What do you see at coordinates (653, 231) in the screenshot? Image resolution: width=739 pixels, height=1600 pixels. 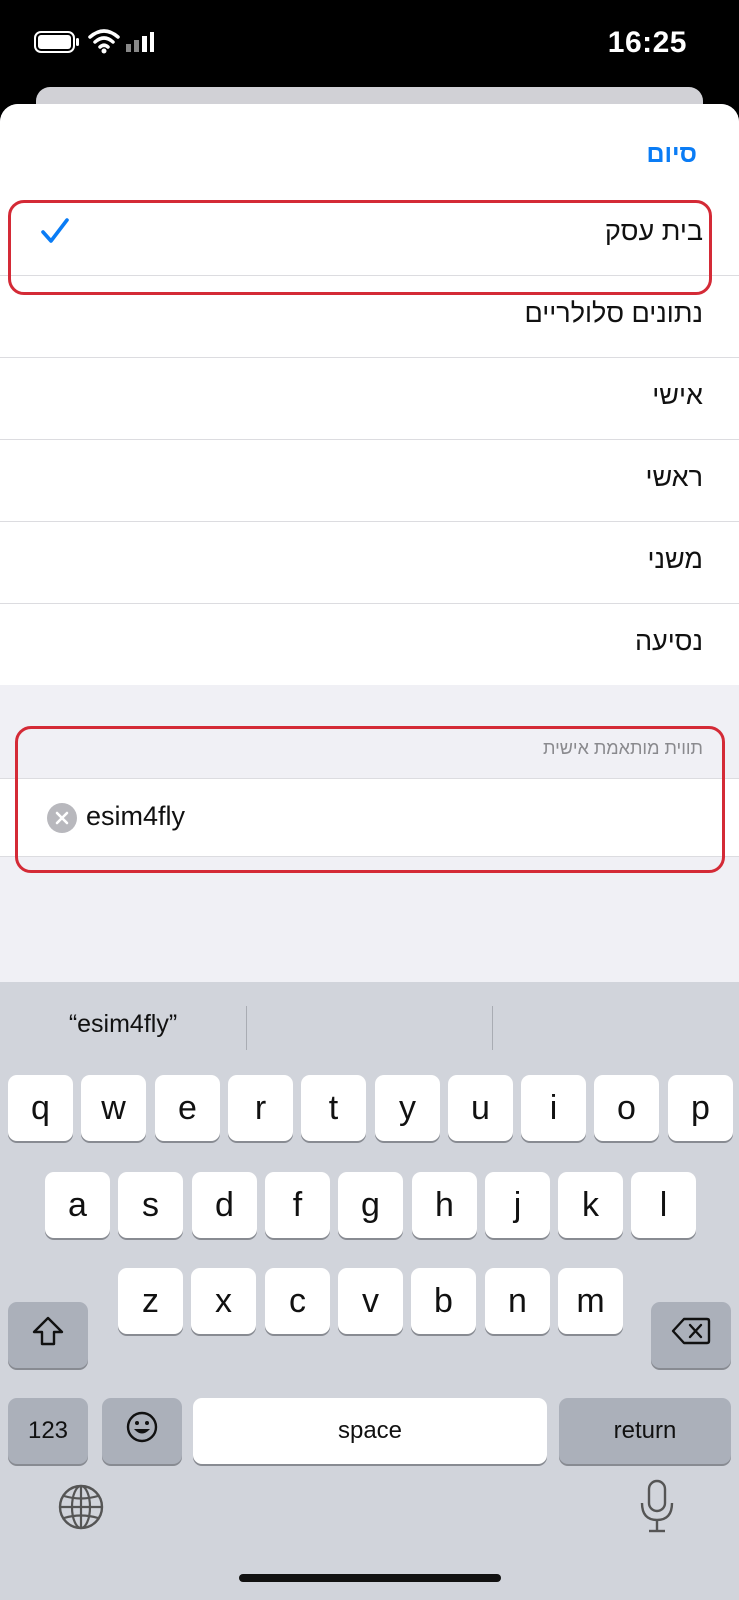 I see `label-text: בית עסק` at bounding box center [653, 231].